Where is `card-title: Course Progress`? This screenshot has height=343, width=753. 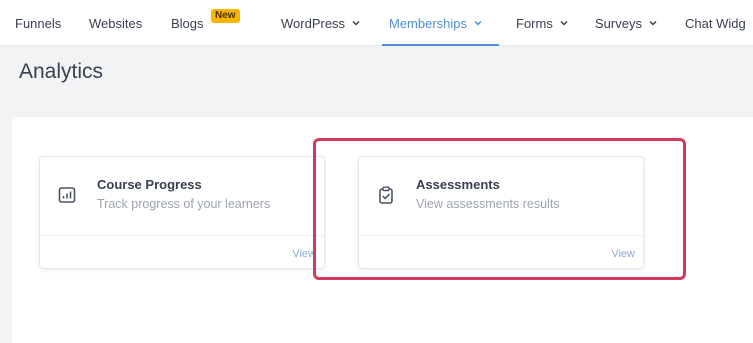
card-title: Course Progress is located at coordinates (149, 184).